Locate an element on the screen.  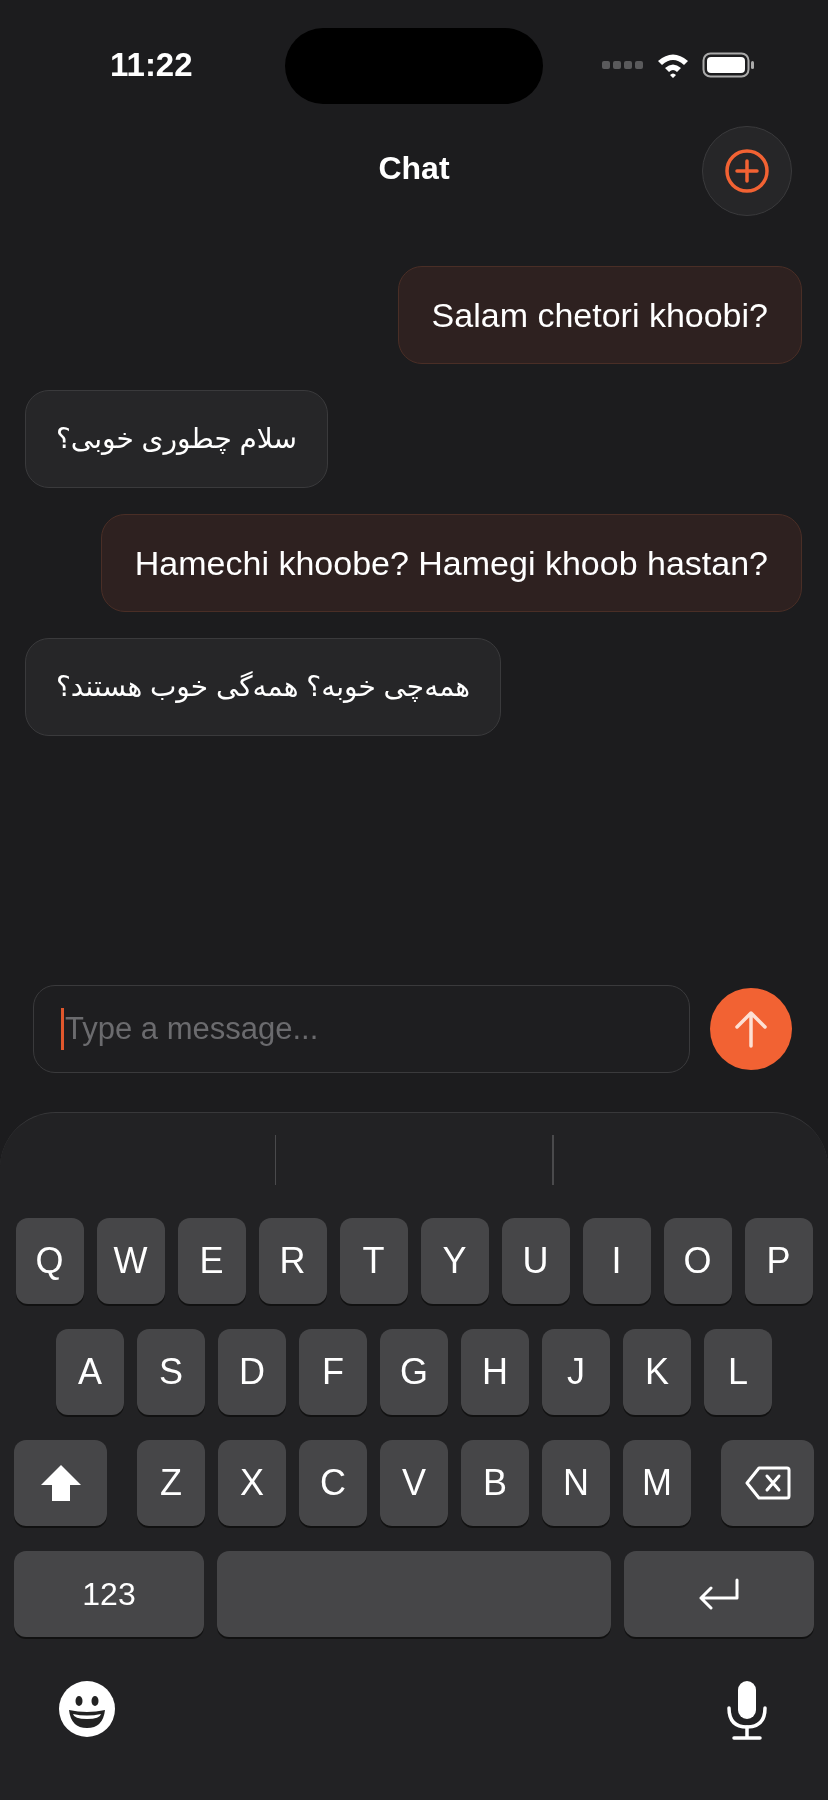
message-bubble: همه‌چی خوبه؟ همه‌گی خوب هستند؟ is located at coordinates (263, 687).